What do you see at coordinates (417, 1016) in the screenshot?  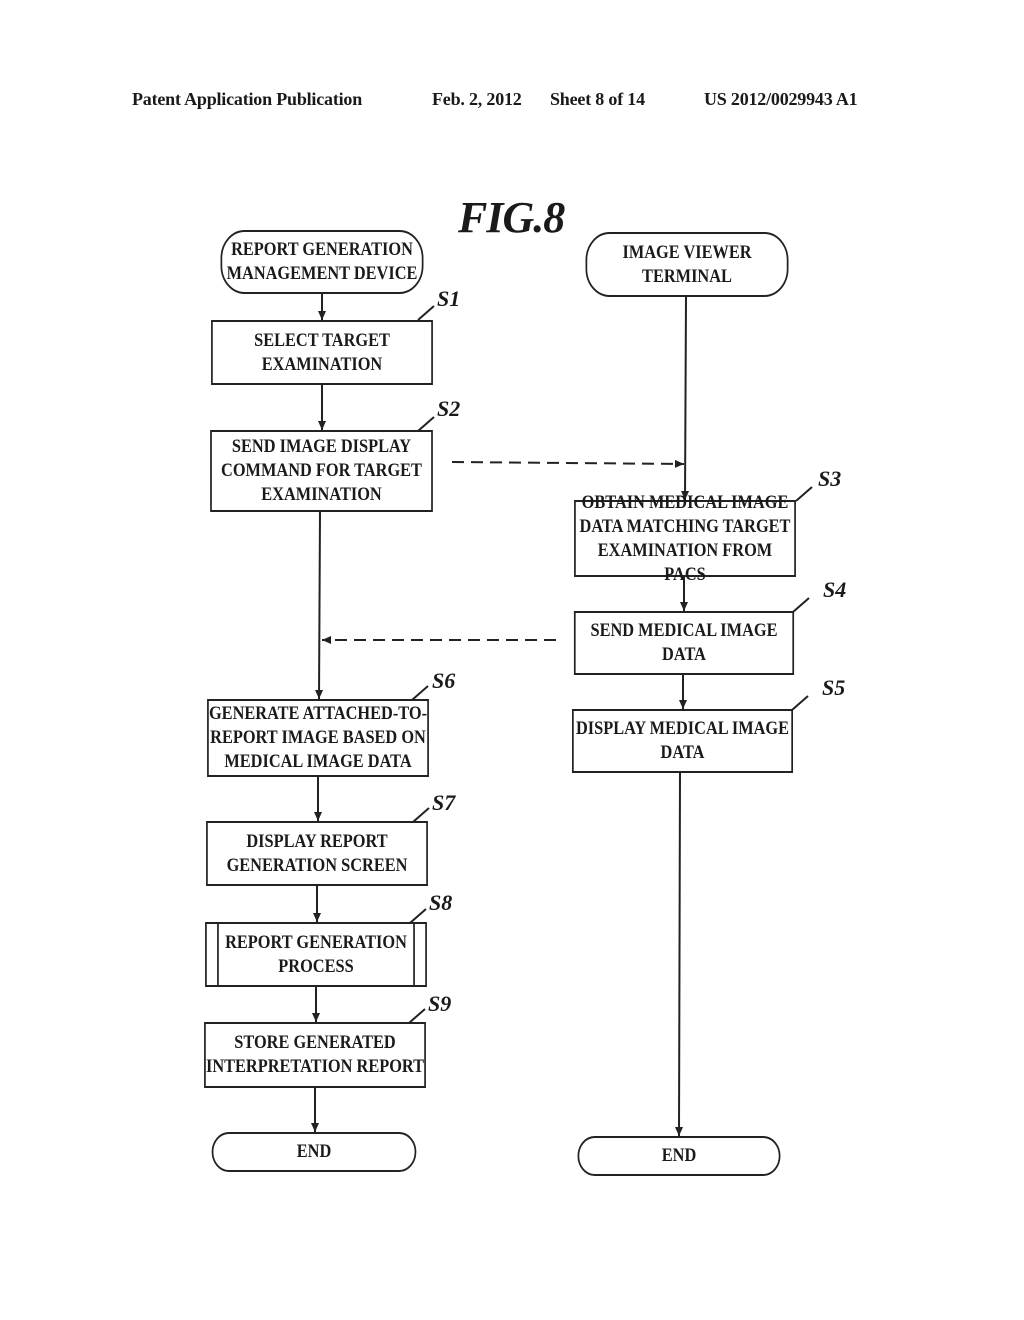 I see `leader-s9` at bounding box center [417, 1016].